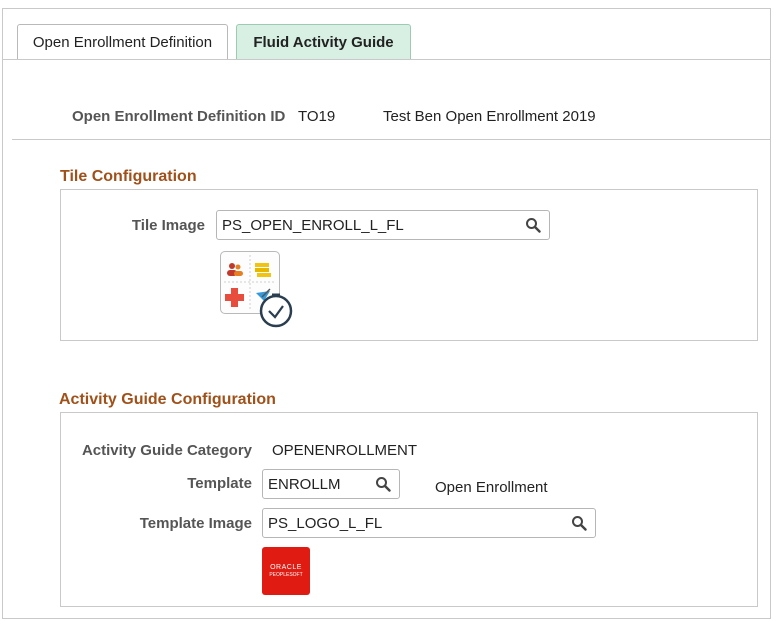 This screenshot has height=621, width=782. Describe the element at coordinates (325, 523) in the screenshot. I see `template-image-value: PS_LOGO_L_FL` at that location.